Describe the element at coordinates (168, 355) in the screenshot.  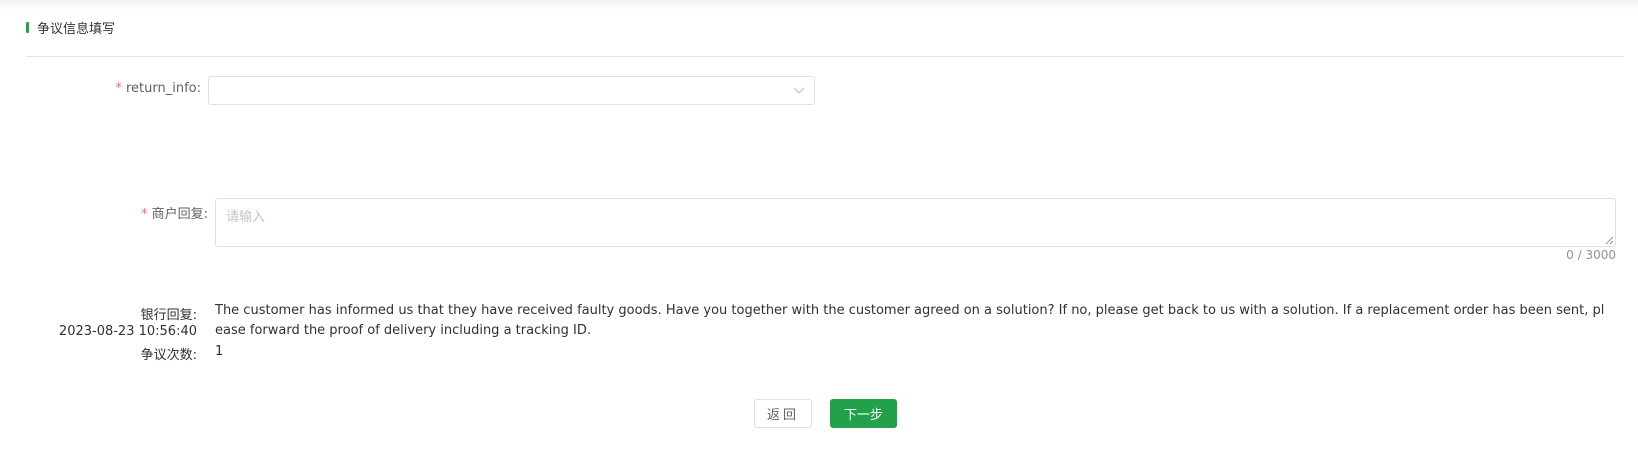
I see `dispute-count-label: 争议次数:` at that location.